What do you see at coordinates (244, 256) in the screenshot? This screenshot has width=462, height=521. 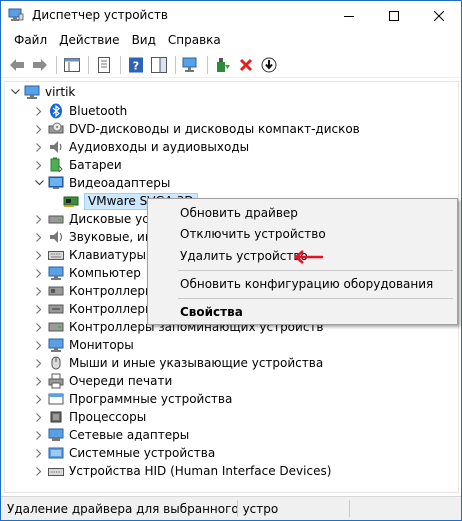 I see `ctx-uninstall-device: Удалить устройство` at bounding box center [244, 256].